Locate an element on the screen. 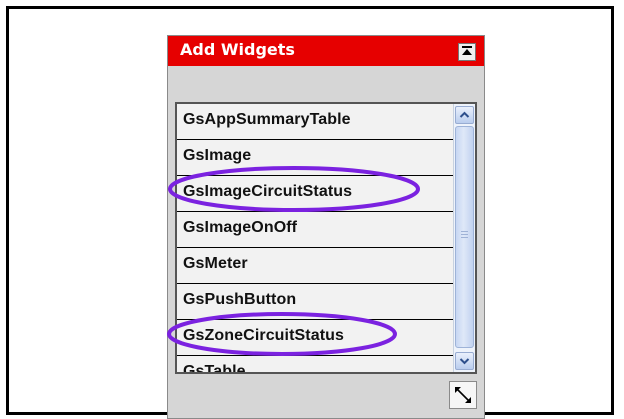  panel-title: Add Widgets is located at coordinates (237, 49).